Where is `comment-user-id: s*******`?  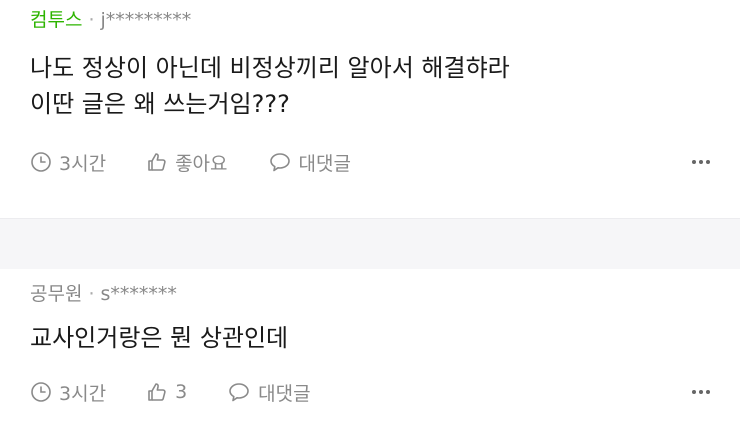
comment-user-id: s******* is located at coordinates (138, 294).